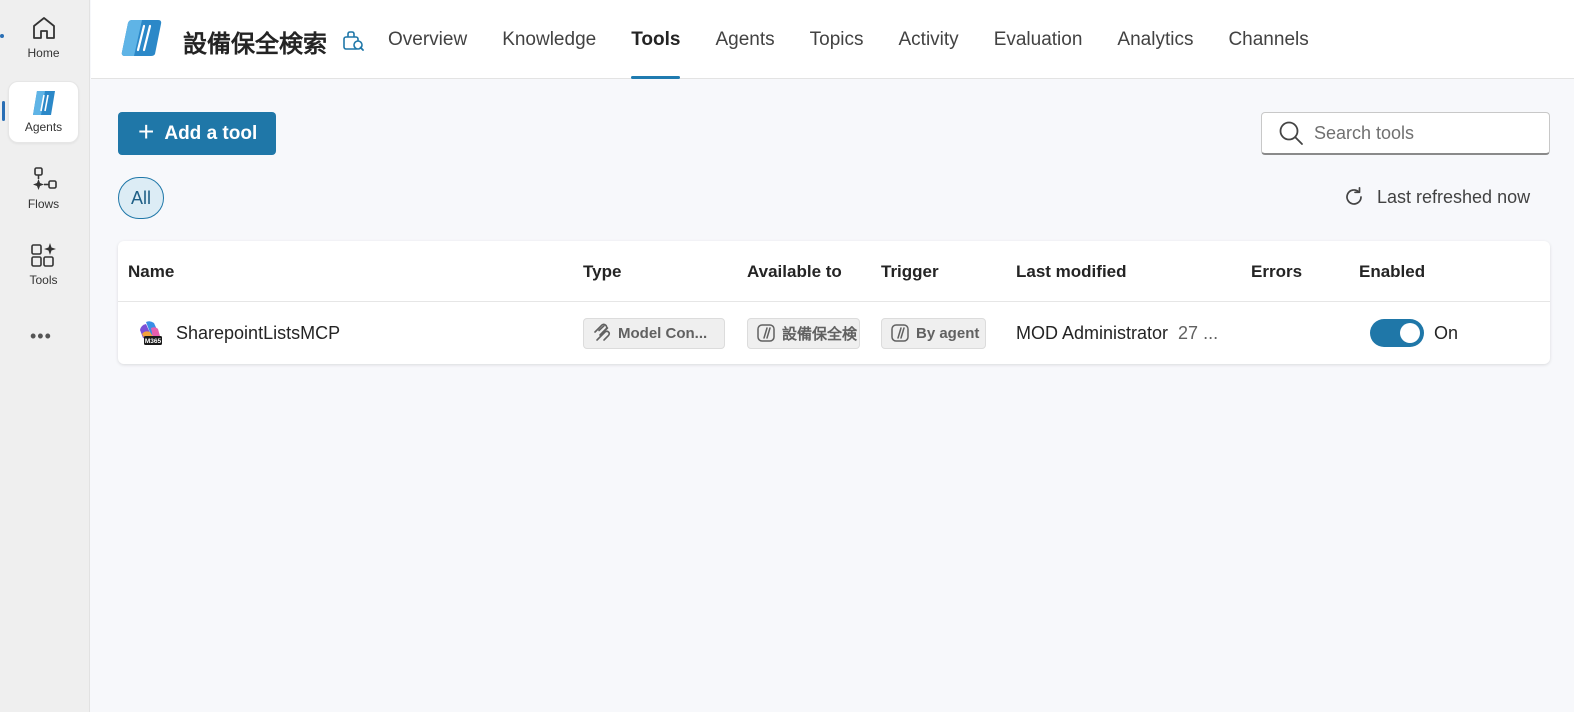  What do you see at coordinates (43, 103) in the screenshot?
I see `agents-icon` at bounding box center [43, 103].